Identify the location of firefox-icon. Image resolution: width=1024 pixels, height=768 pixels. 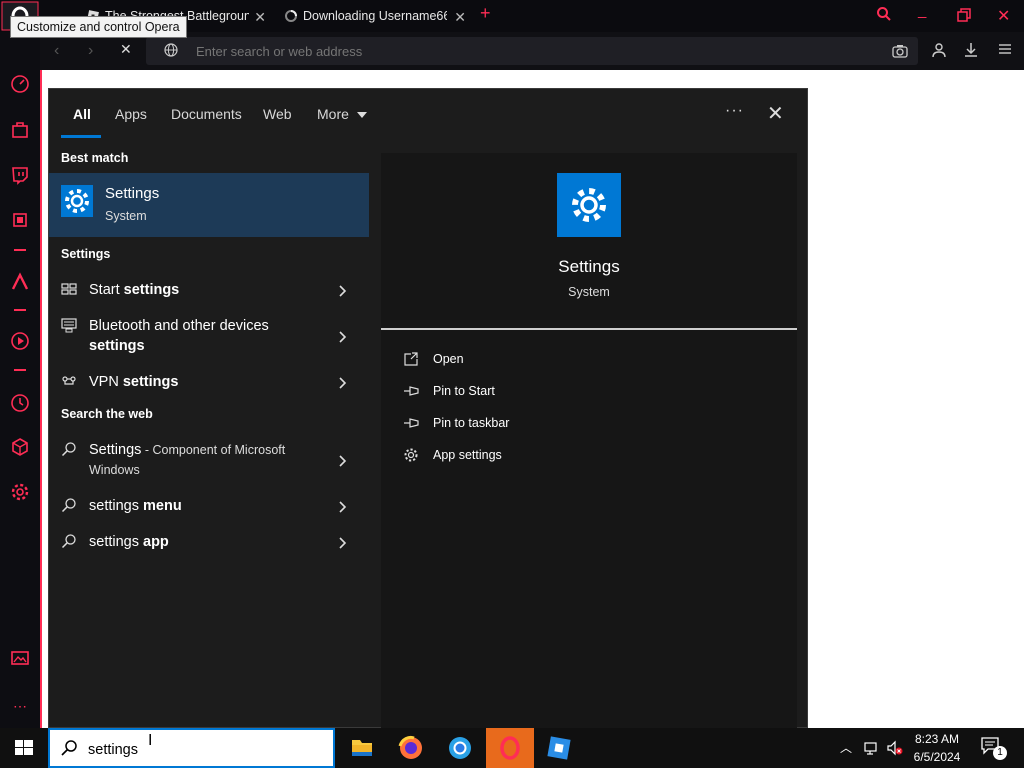
(410, 747).